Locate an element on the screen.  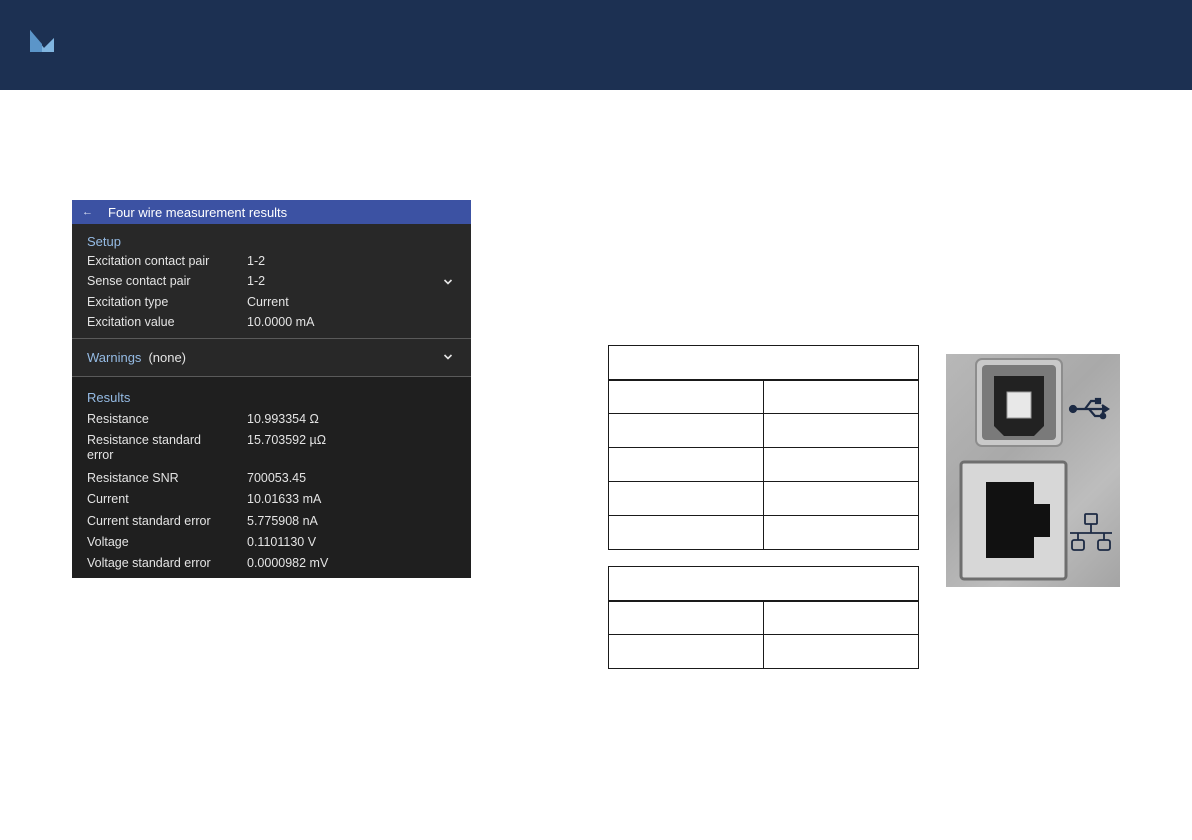
result-row: Current standard error 5.775908 nA is located at coordinates (272, 524).